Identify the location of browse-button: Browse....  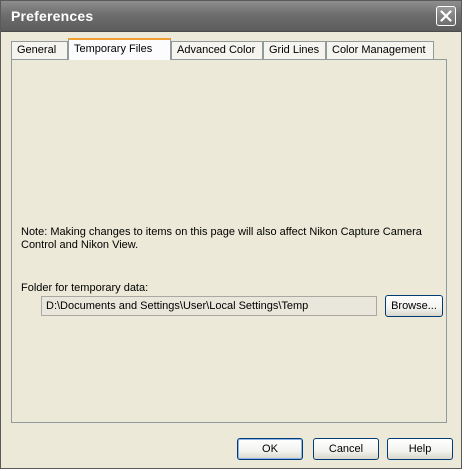
(414, 306).